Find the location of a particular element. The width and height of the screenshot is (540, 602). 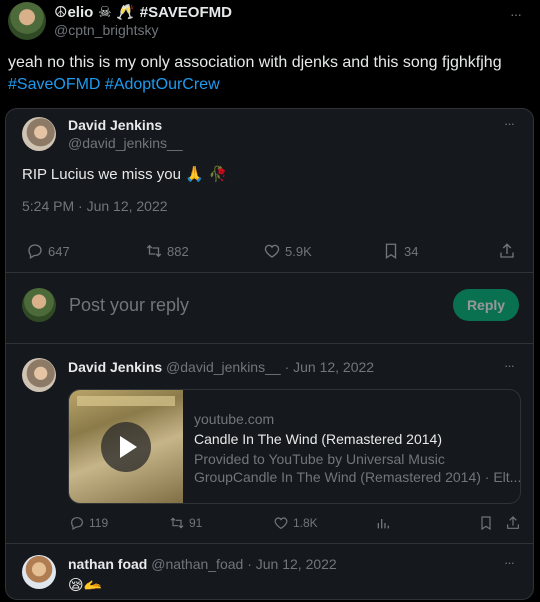

bookmark-count-button: 34 is located at coordinates (400, 251).